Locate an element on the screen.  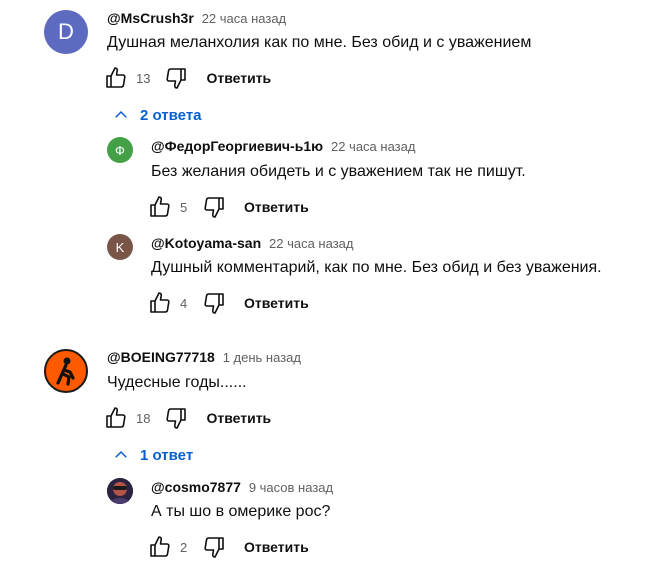
author-name: @ФедорГеоргиевич-ь1ю is located at coordinates (237, 146).